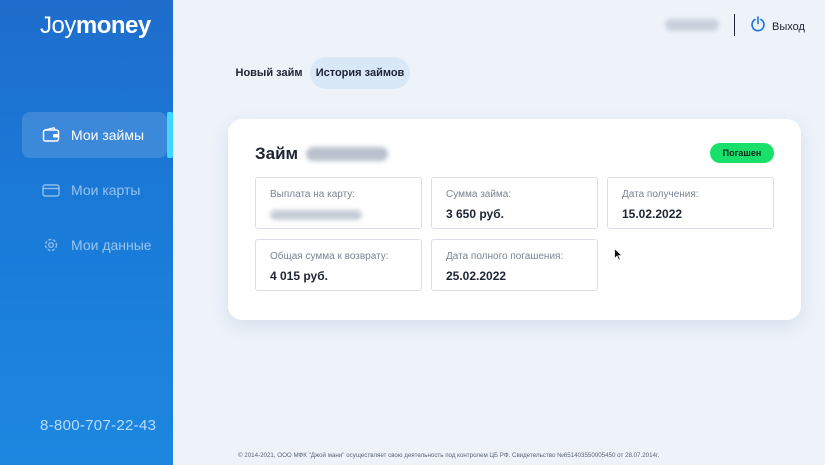 This screenshot has width=825, height=465. I want to click on field-value: 15.02.2022, so click(652, 214).